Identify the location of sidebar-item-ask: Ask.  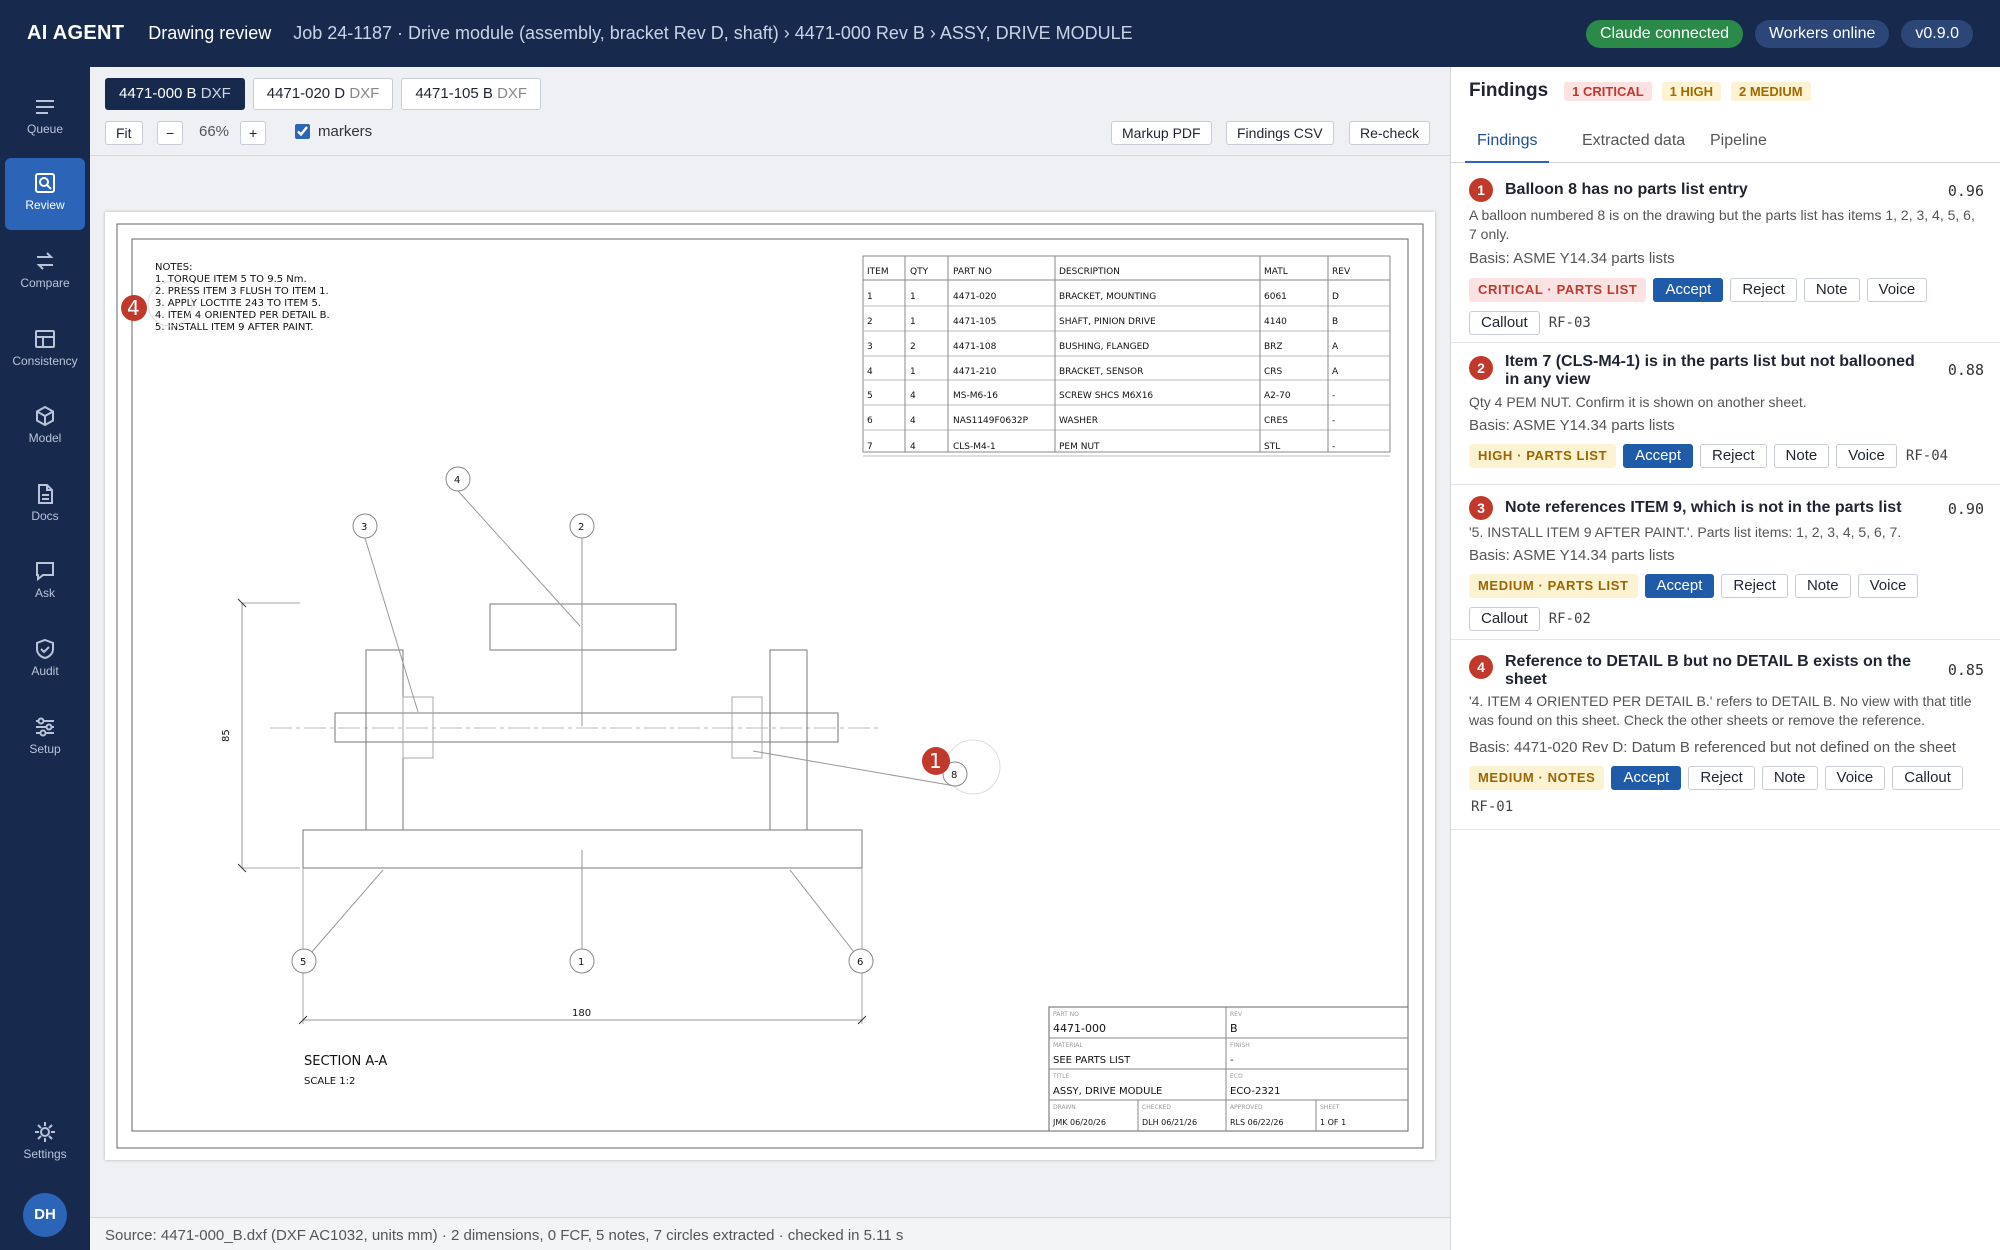
(45, 582).